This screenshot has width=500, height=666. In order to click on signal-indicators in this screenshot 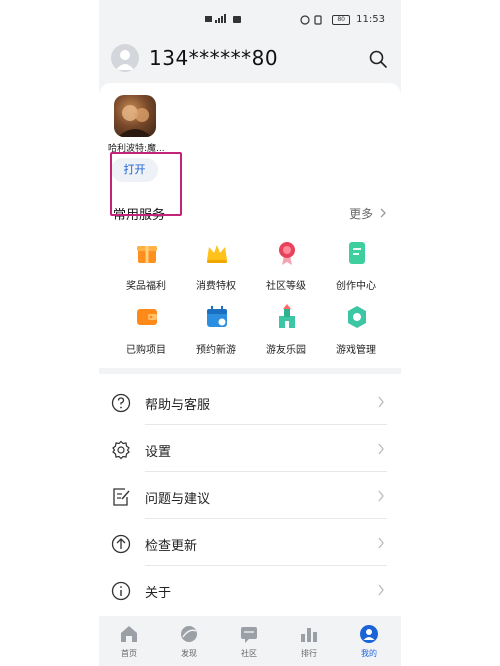, I will do `click(225, 19)`.